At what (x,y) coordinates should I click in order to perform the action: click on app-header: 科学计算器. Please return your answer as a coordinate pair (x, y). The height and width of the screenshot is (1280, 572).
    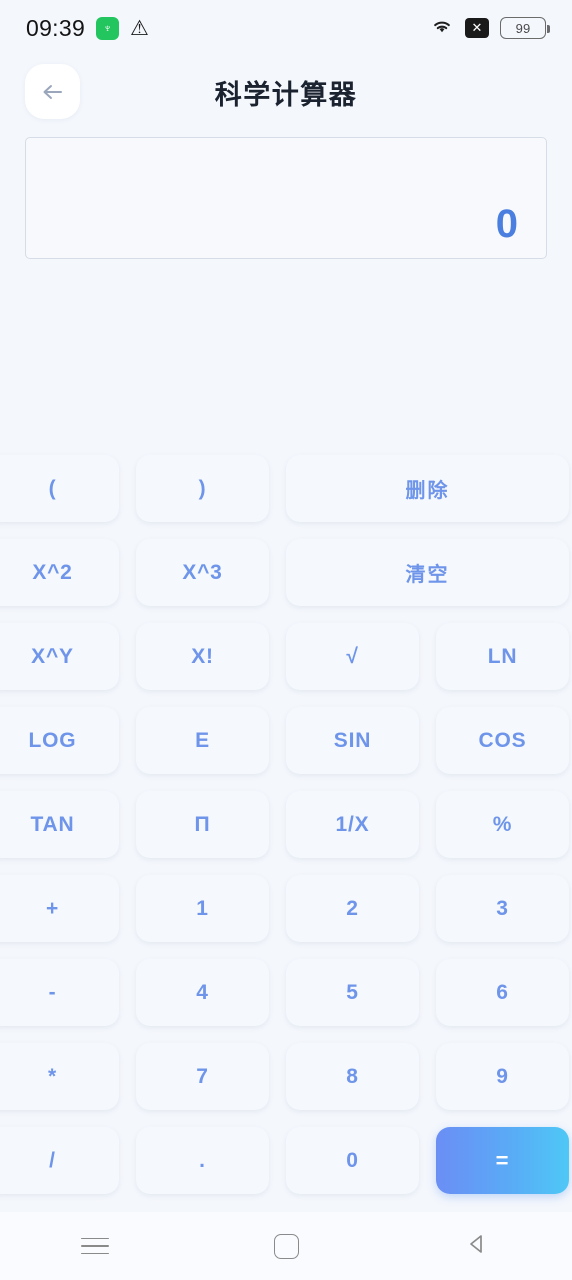
    Looking at the image, I should click on (286, 92).